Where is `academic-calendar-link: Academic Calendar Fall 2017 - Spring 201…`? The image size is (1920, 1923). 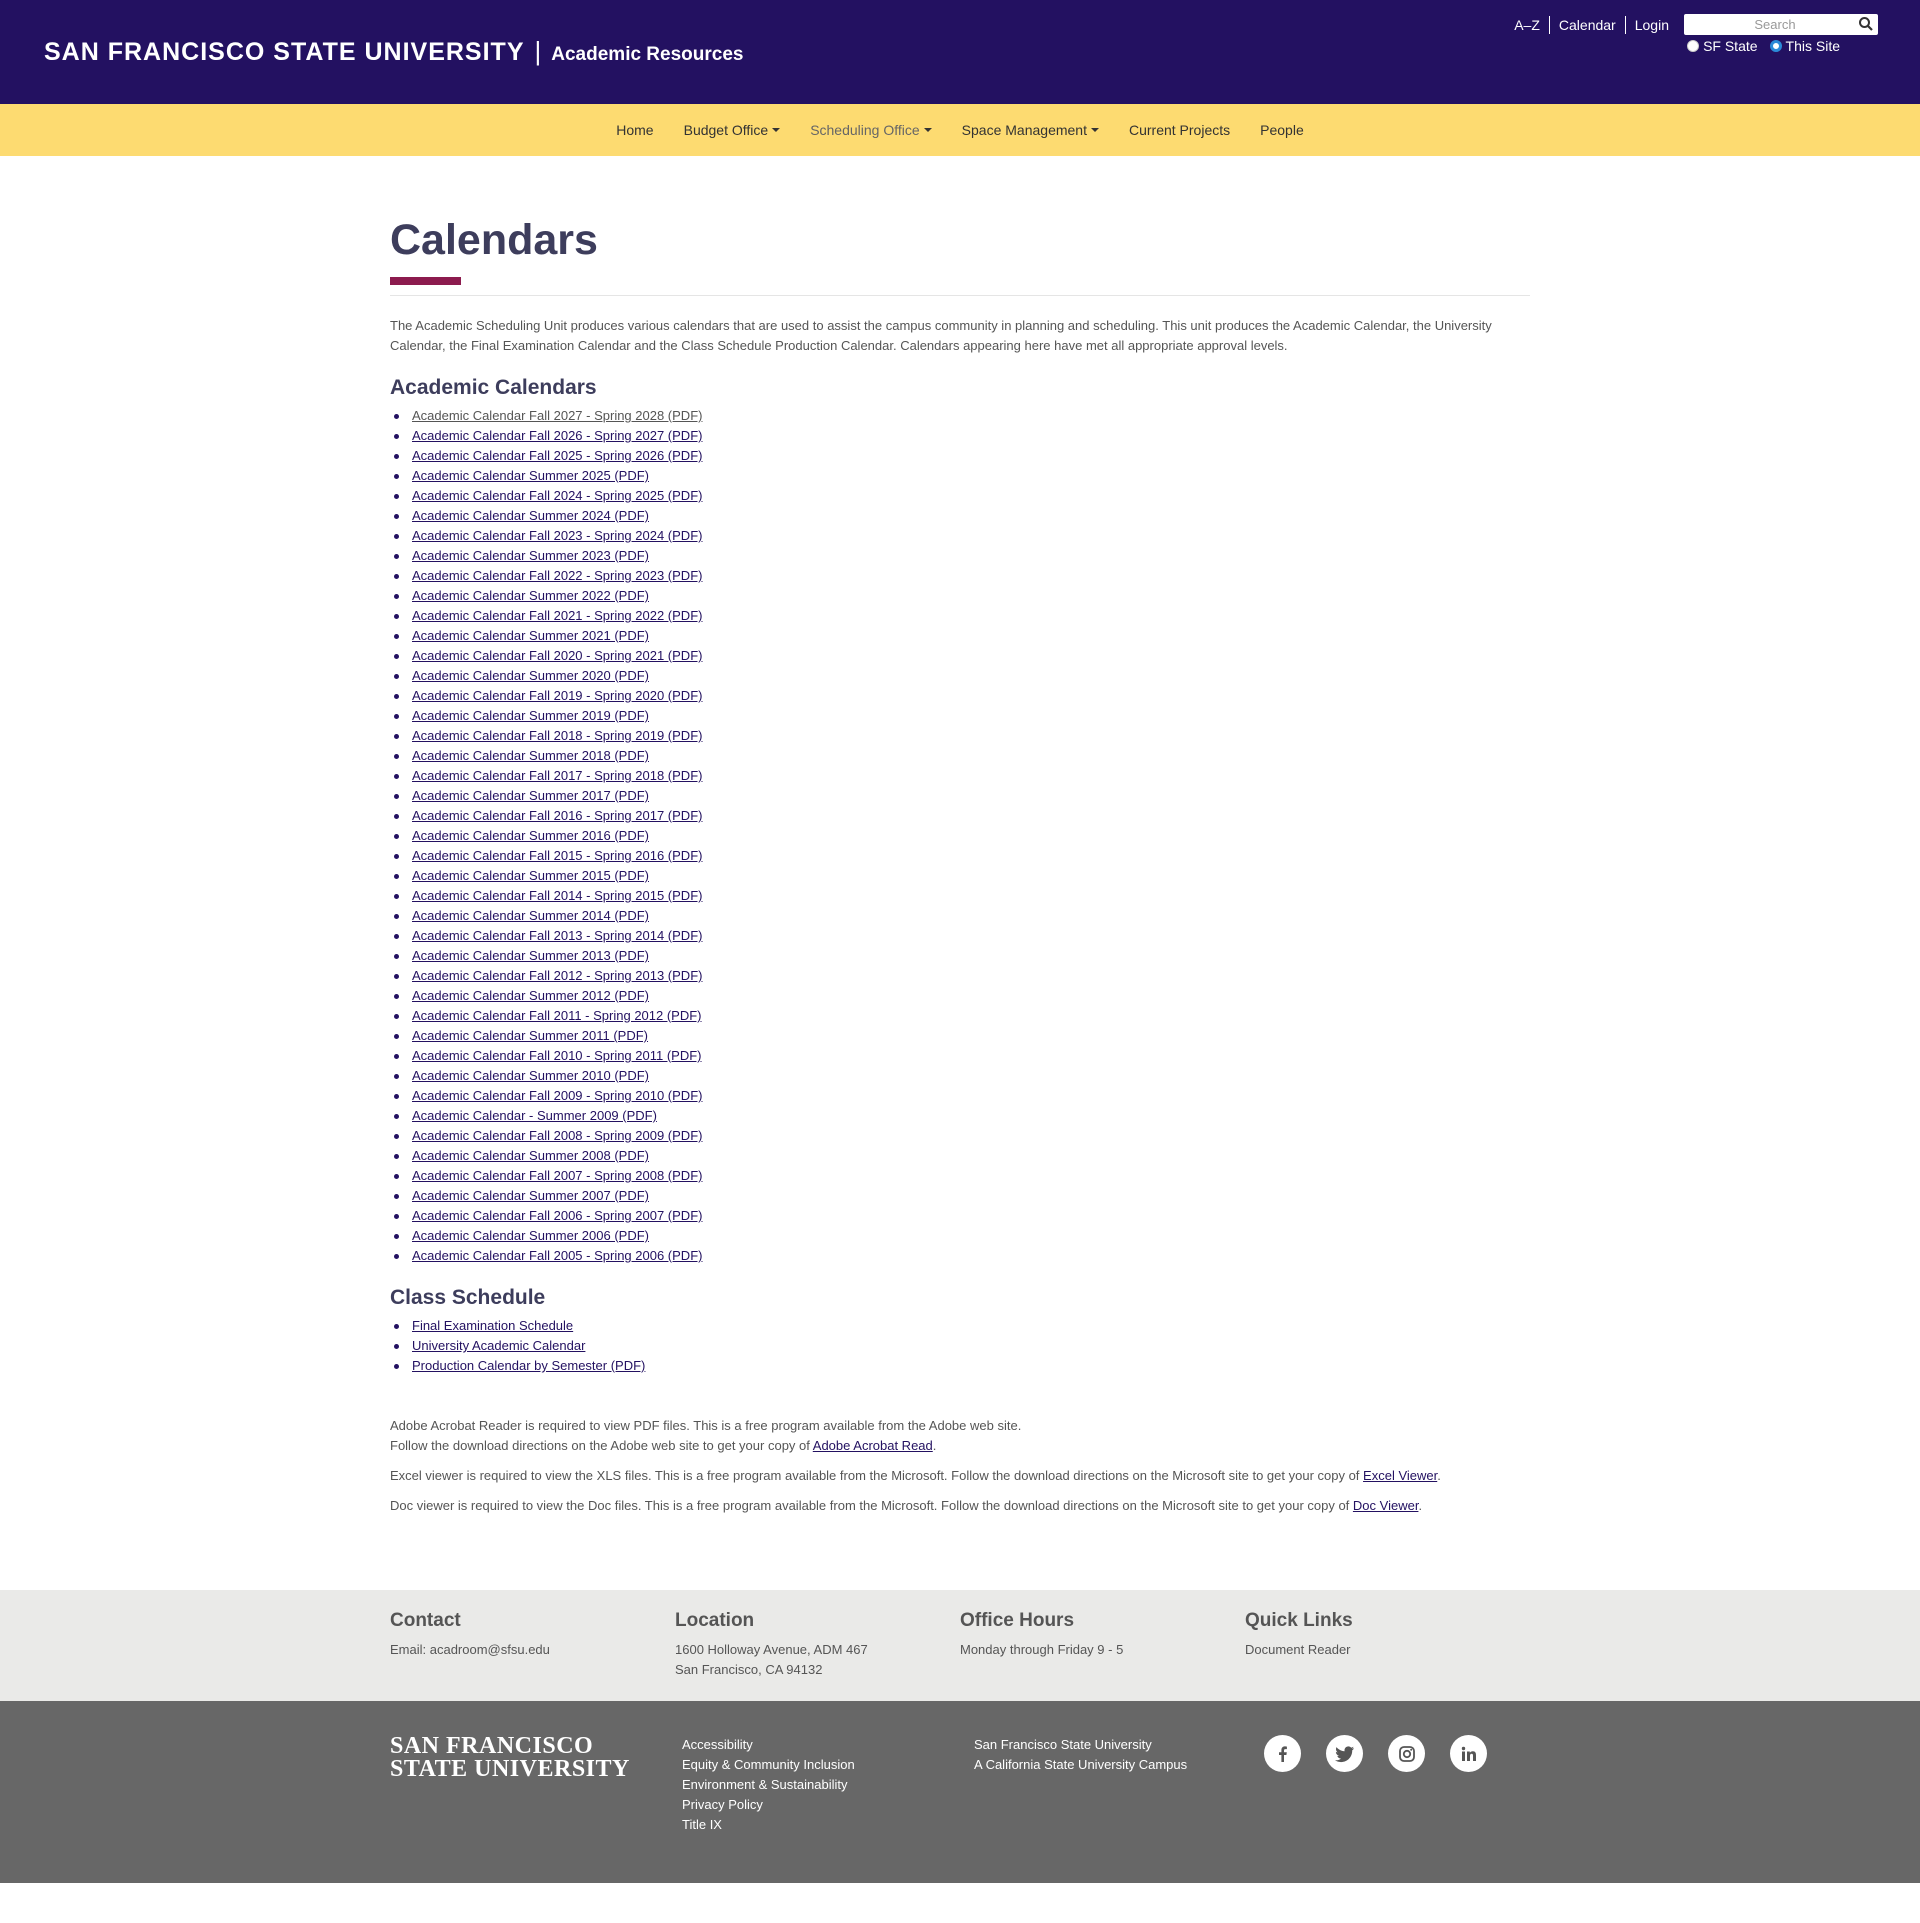
academic-calendar-link: Academic Calendar Fall 2017 - Spring 201… is located at coordinates (557, 775).